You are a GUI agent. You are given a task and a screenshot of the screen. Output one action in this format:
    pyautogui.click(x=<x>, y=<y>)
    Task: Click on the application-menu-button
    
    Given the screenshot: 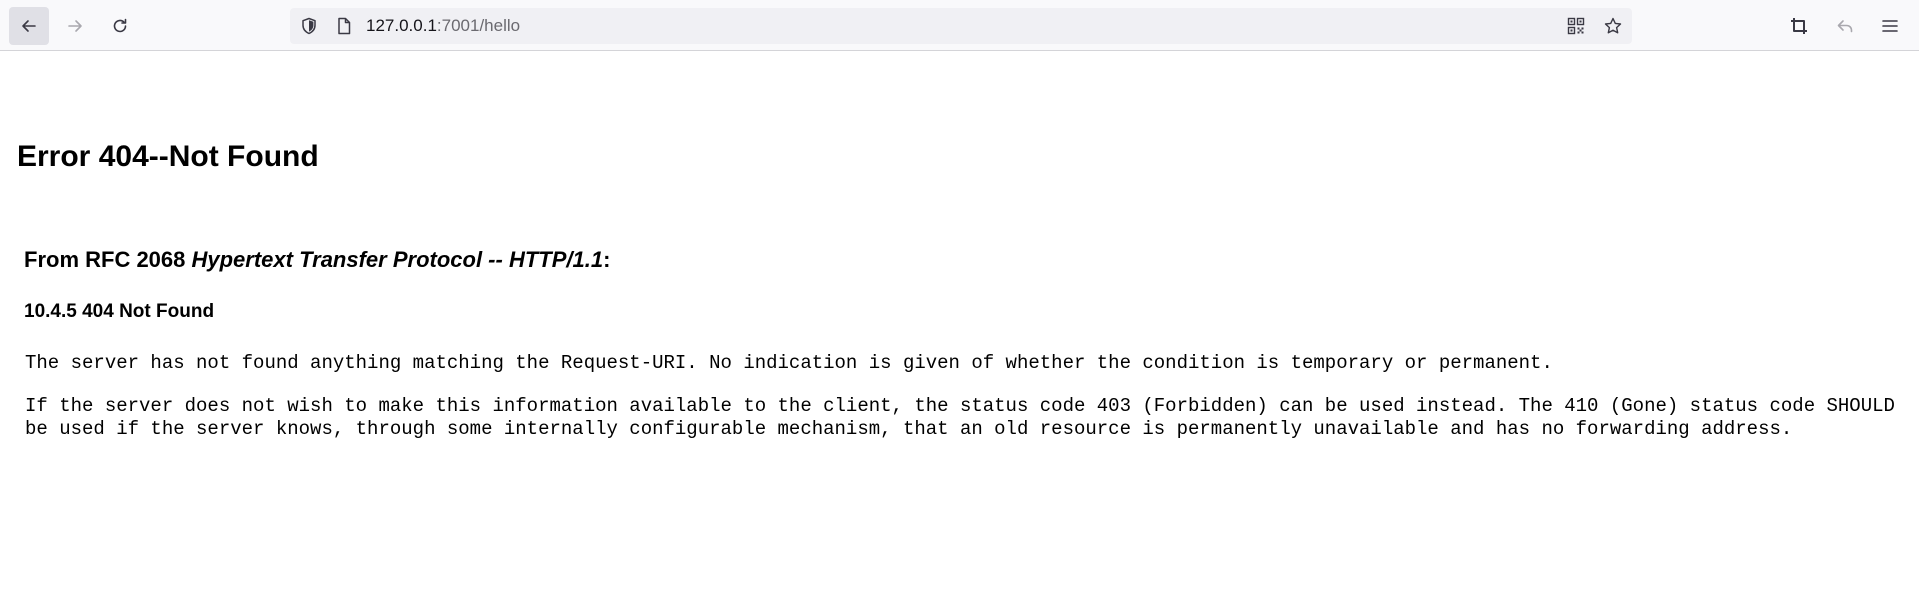 What is the action you would take?
    pyautogui.click(x=1890, y=26)
    